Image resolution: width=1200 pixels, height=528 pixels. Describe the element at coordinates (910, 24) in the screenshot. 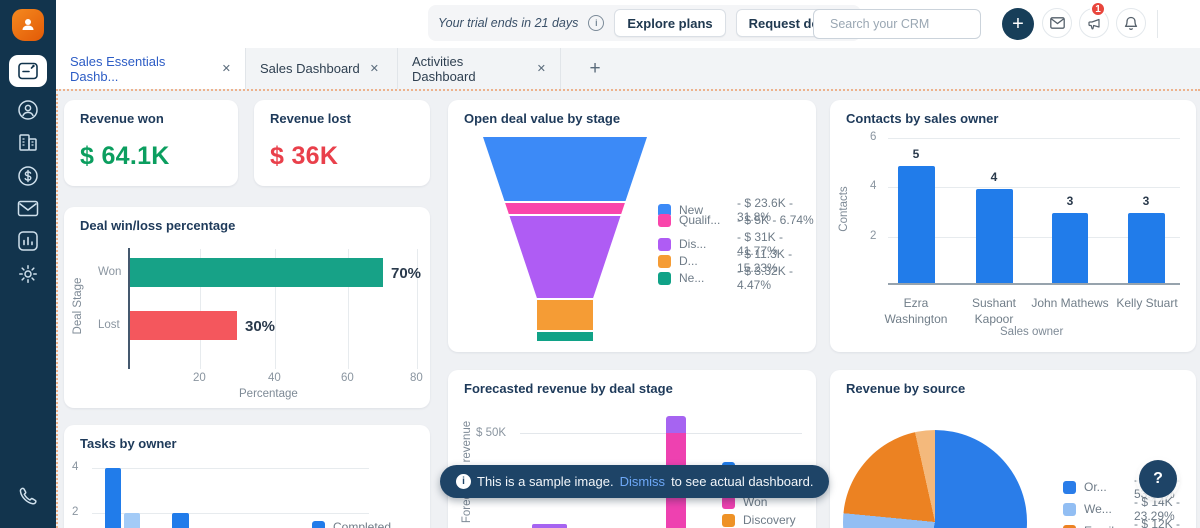

I see `search-input` at that location.